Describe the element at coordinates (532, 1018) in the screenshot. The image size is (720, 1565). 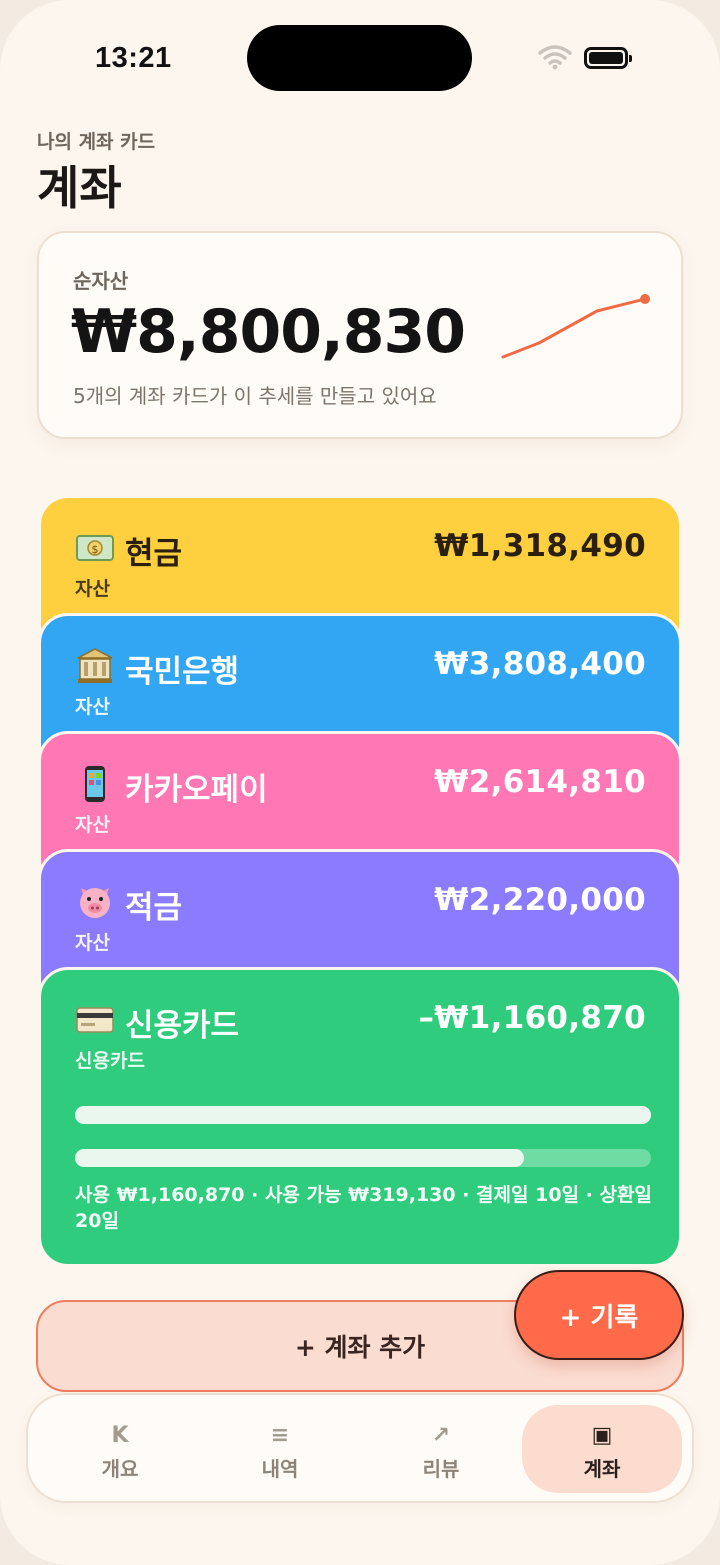
I see `account-amount: –₩1,160,870` at that location.